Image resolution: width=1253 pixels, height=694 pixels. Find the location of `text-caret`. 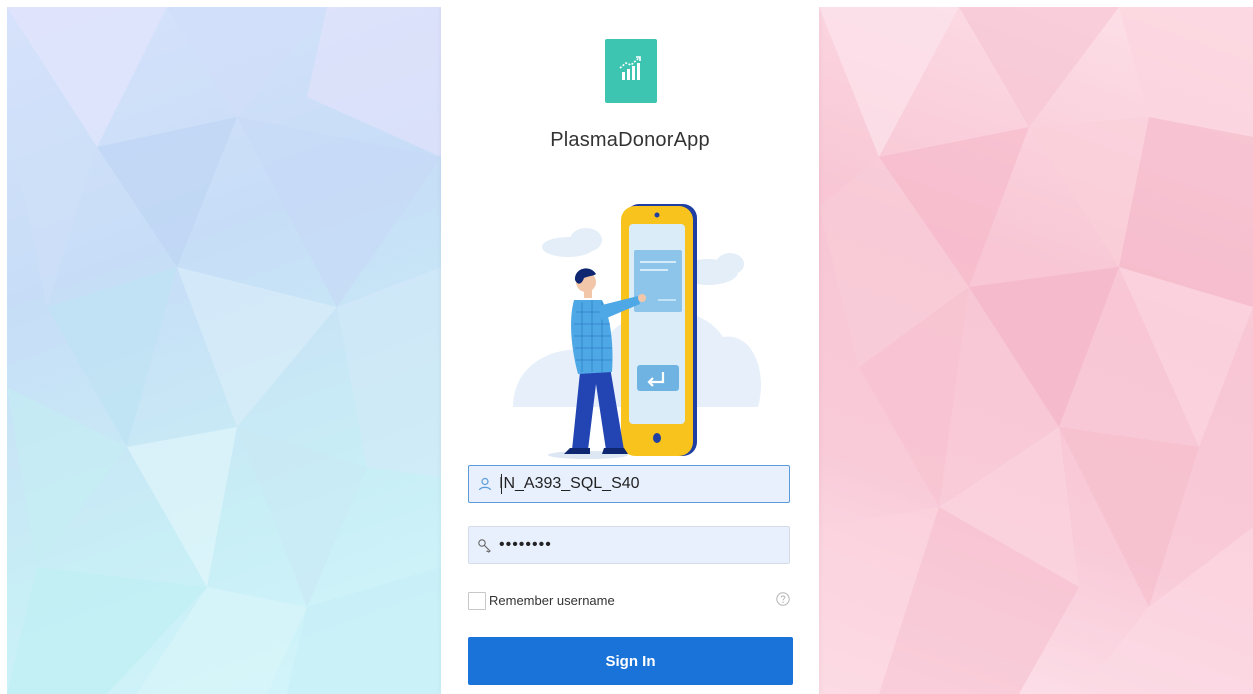

text-caret is located at coordinates (501, 484).